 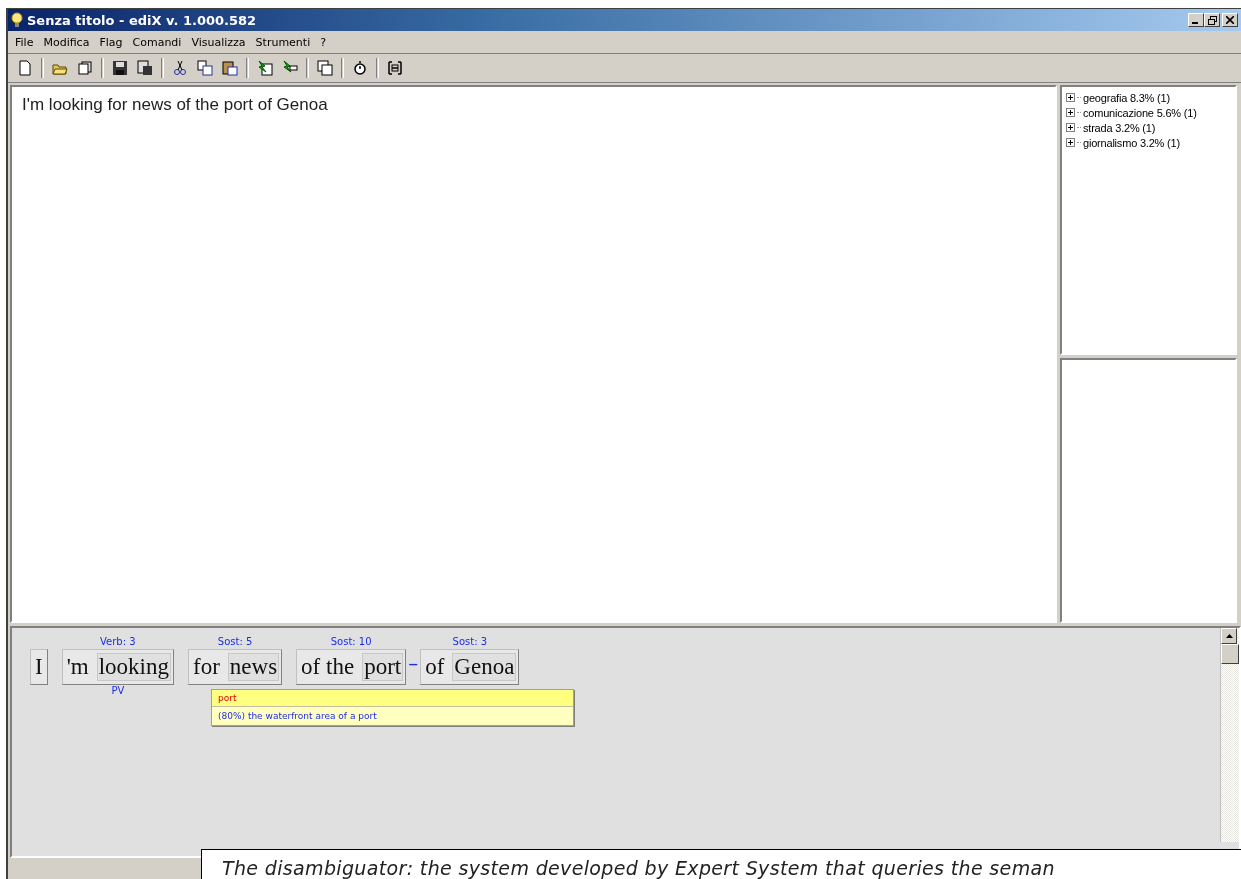 What do you see at coordinates (360, 68) in the screenshot?
I see `stopwatch-icon` at bounding box center [360, 68].